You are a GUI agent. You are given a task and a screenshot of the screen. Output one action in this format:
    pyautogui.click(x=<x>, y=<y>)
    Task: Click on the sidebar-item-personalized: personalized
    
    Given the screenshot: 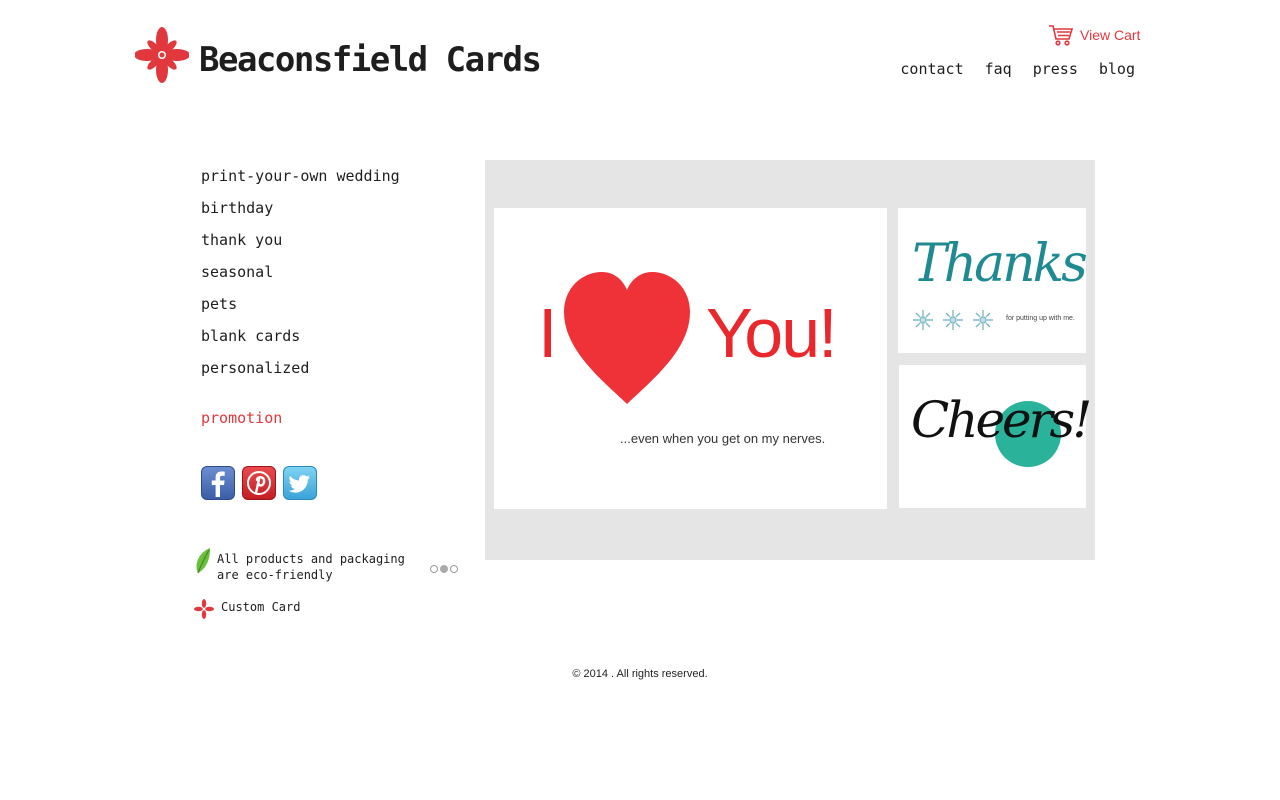 What is the action you would take?
    pyautogui.click(x=300, y=368)
    